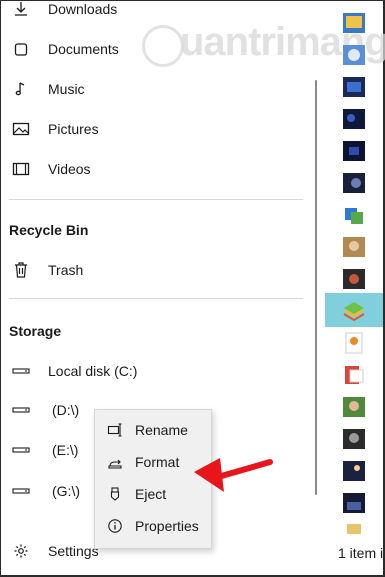 Image resolution: width=385 pixels, height=577 pixels. What do you see at coordinates (159, 129) in the screenshot?
I see `sidebar-item-pictures: Pictures` at bounding box center [159, 129].